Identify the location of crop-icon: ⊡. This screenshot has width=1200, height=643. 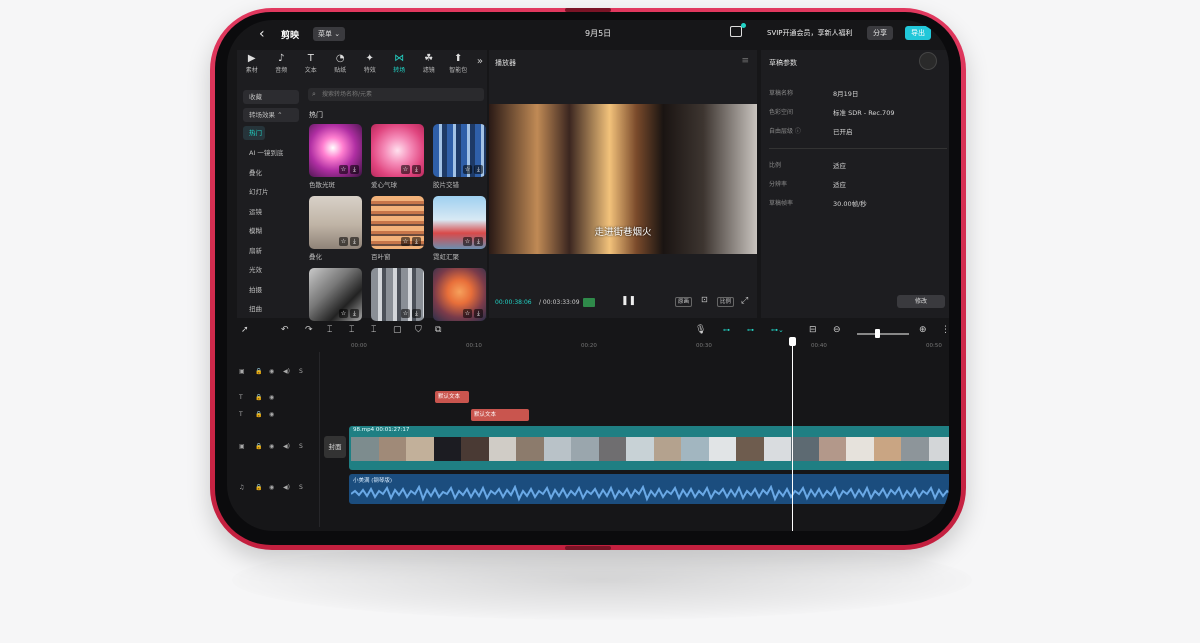
(704, 301).